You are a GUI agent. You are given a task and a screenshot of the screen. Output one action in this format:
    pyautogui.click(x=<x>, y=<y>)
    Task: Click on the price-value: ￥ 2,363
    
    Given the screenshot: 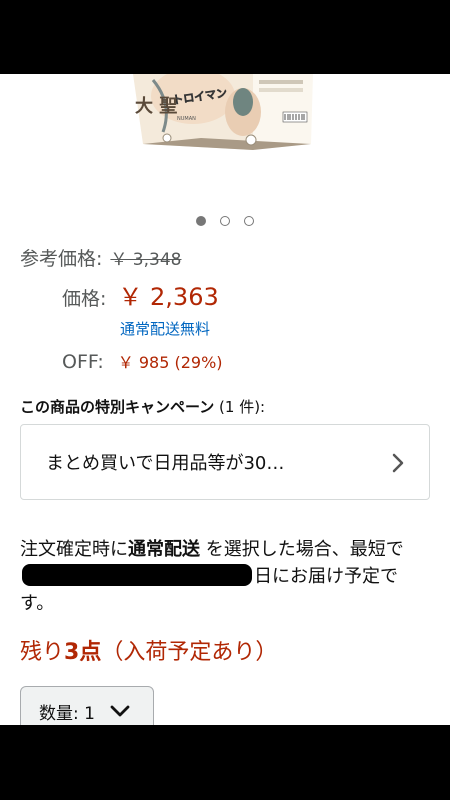 What is the action you would take?
    pyautogui.click(x=168, y=297)
    